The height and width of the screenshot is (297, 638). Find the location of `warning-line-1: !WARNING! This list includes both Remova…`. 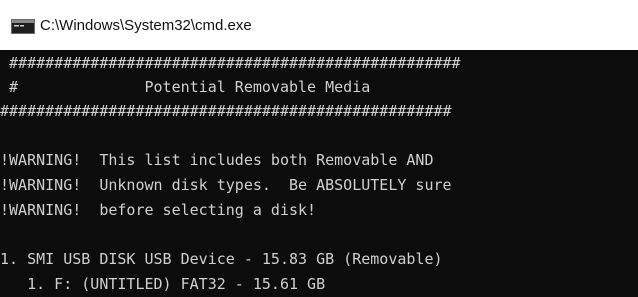

warning-line-1: !WARNING! This list includes both Remova… is located at coordinates (217, 160).